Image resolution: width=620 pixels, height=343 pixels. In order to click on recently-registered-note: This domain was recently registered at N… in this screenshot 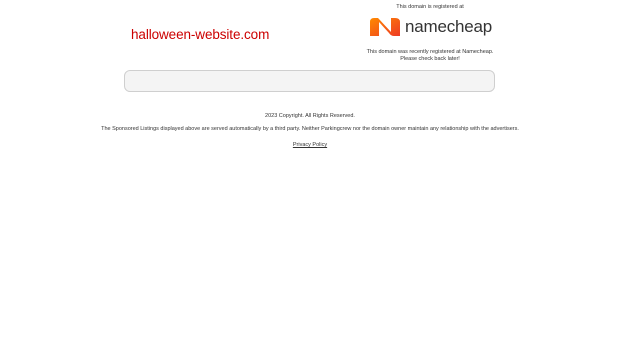, I will do `click(430, 56)`.